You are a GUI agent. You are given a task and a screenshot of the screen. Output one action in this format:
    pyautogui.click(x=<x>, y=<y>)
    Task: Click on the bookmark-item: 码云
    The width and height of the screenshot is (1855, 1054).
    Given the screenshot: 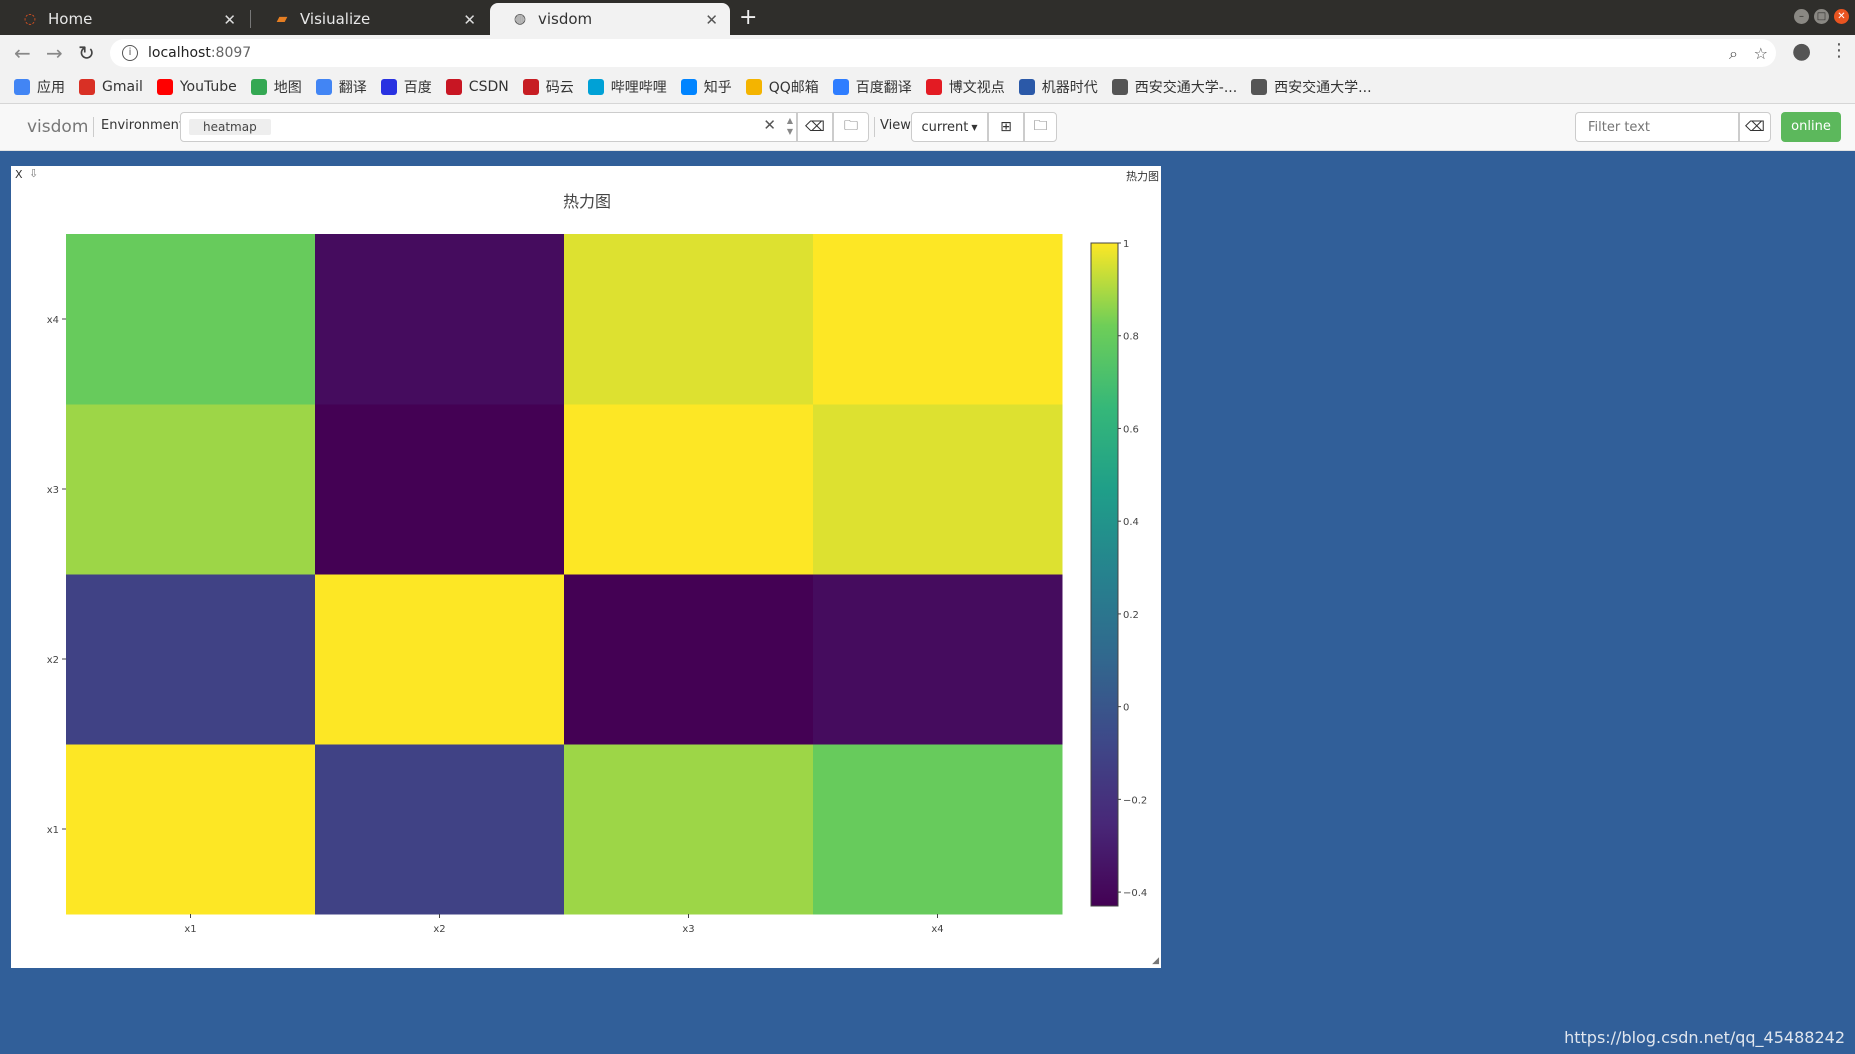 What is the action you would take?
    pyautogui.click(x=548, y=87)
    